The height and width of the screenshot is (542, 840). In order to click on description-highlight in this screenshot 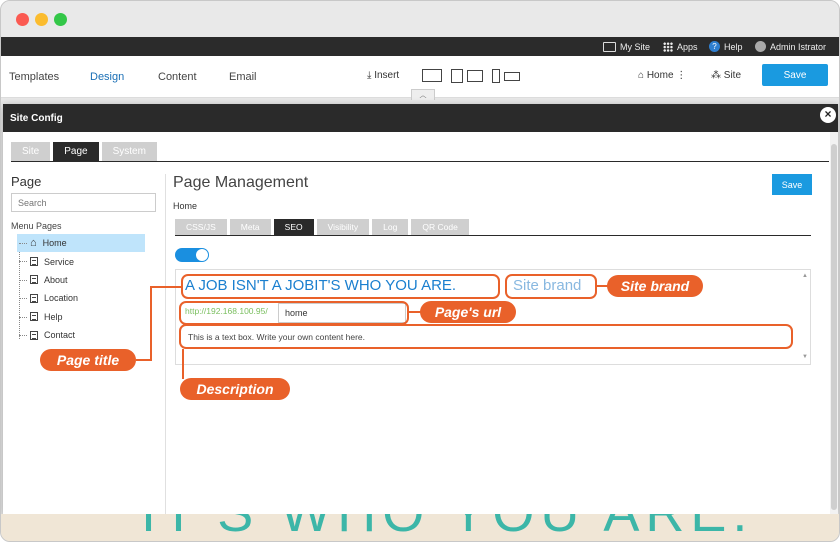, I will do `click(486, 336)`.